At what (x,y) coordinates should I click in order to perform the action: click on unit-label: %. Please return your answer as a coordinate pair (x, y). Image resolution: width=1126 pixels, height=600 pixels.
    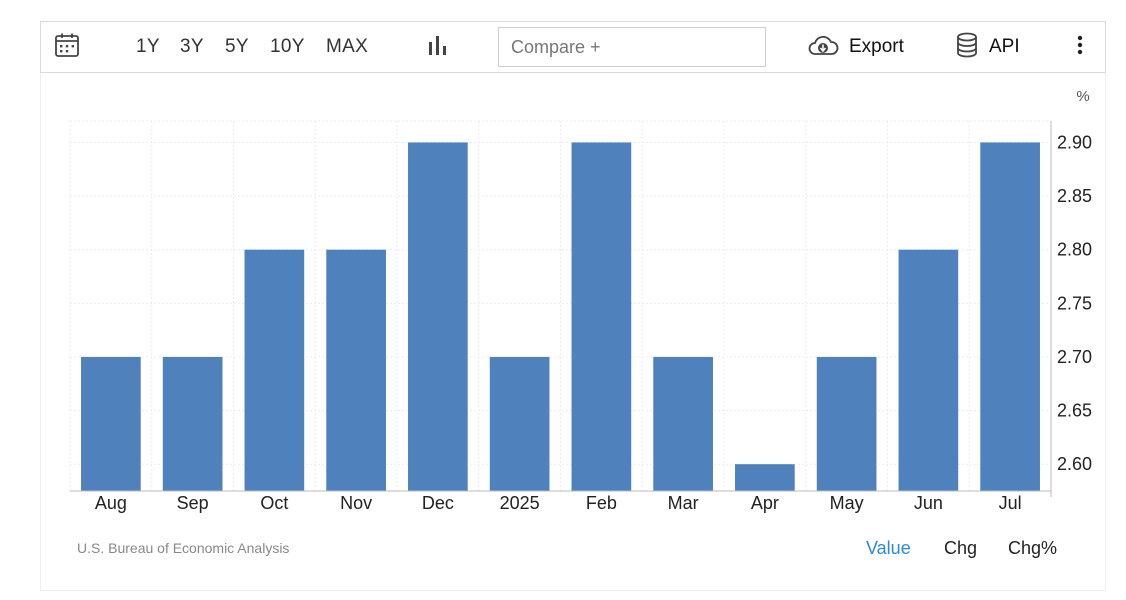
    Looking at the image, I should click on (1082, 96).